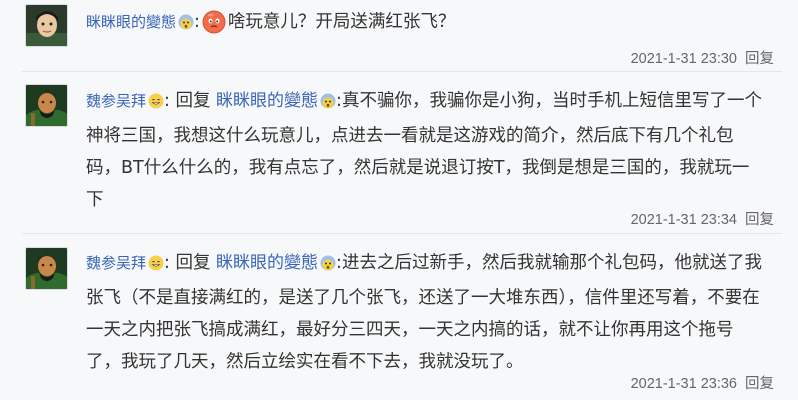 The width and height of the screenshot is (798, 400). I want to click on timestamp: 2021-1-31 23:36, so click(683, 384).